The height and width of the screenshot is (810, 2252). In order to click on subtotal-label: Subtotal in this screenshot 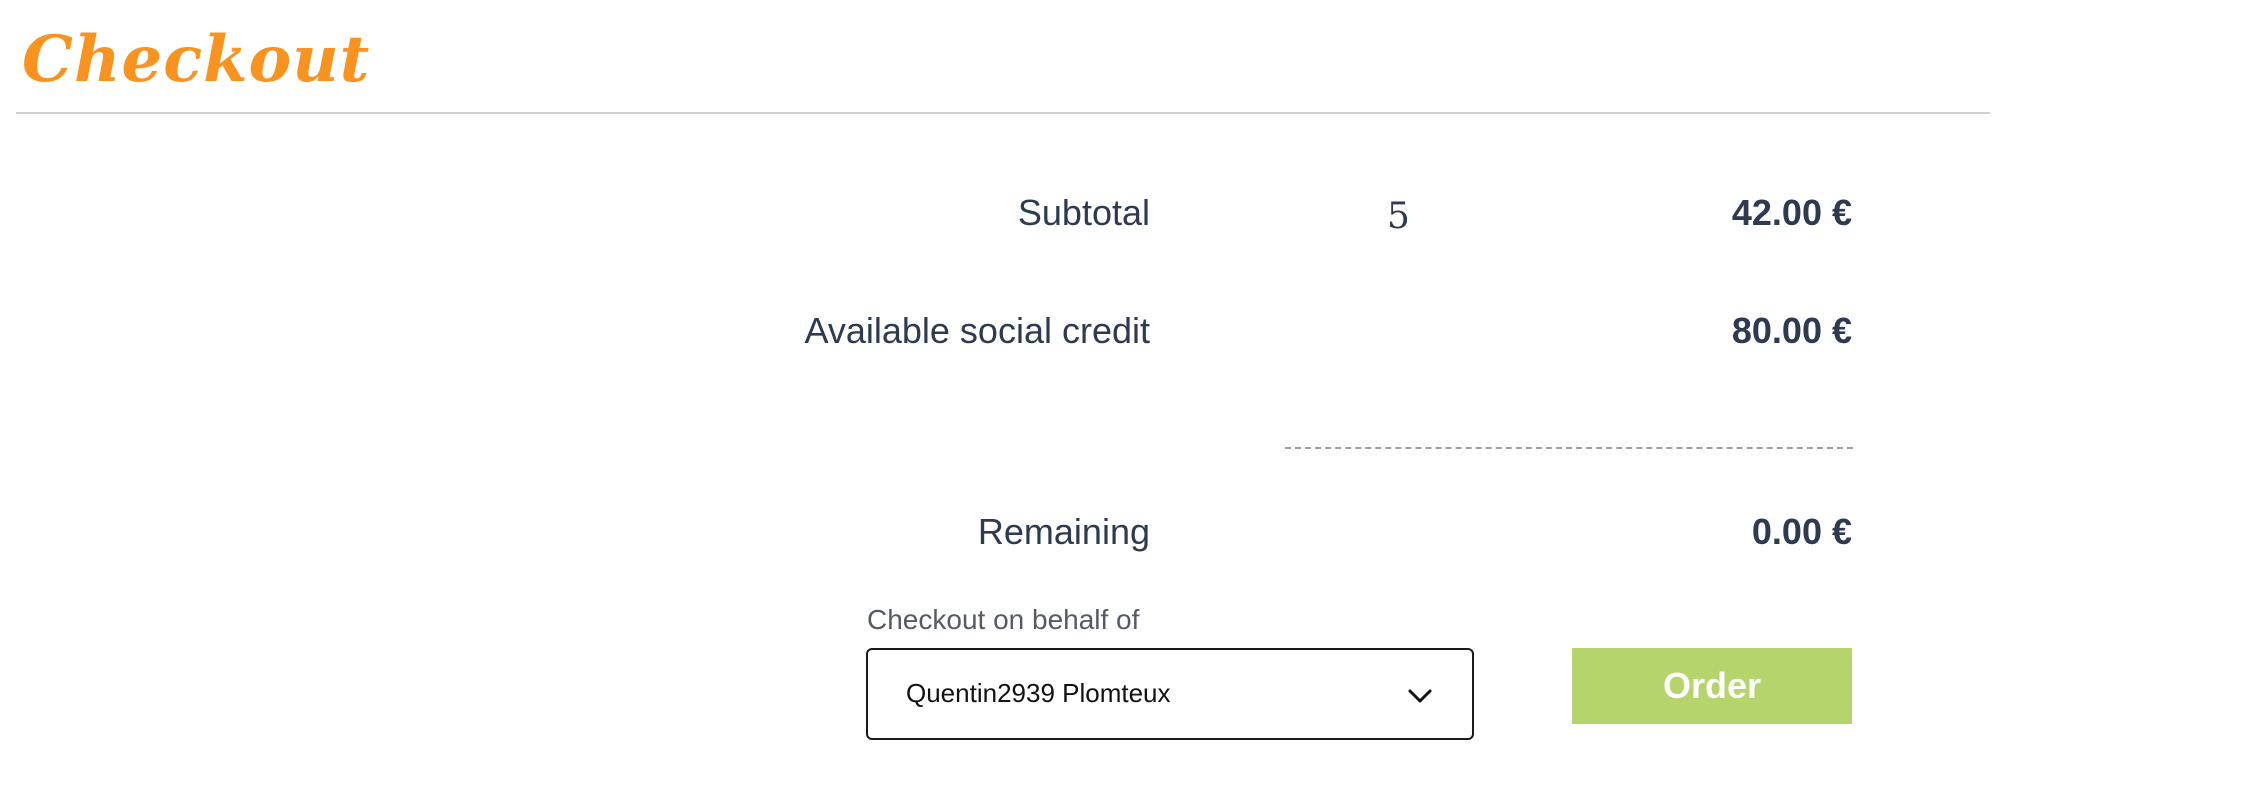, I will do `click(1083, 212)`.